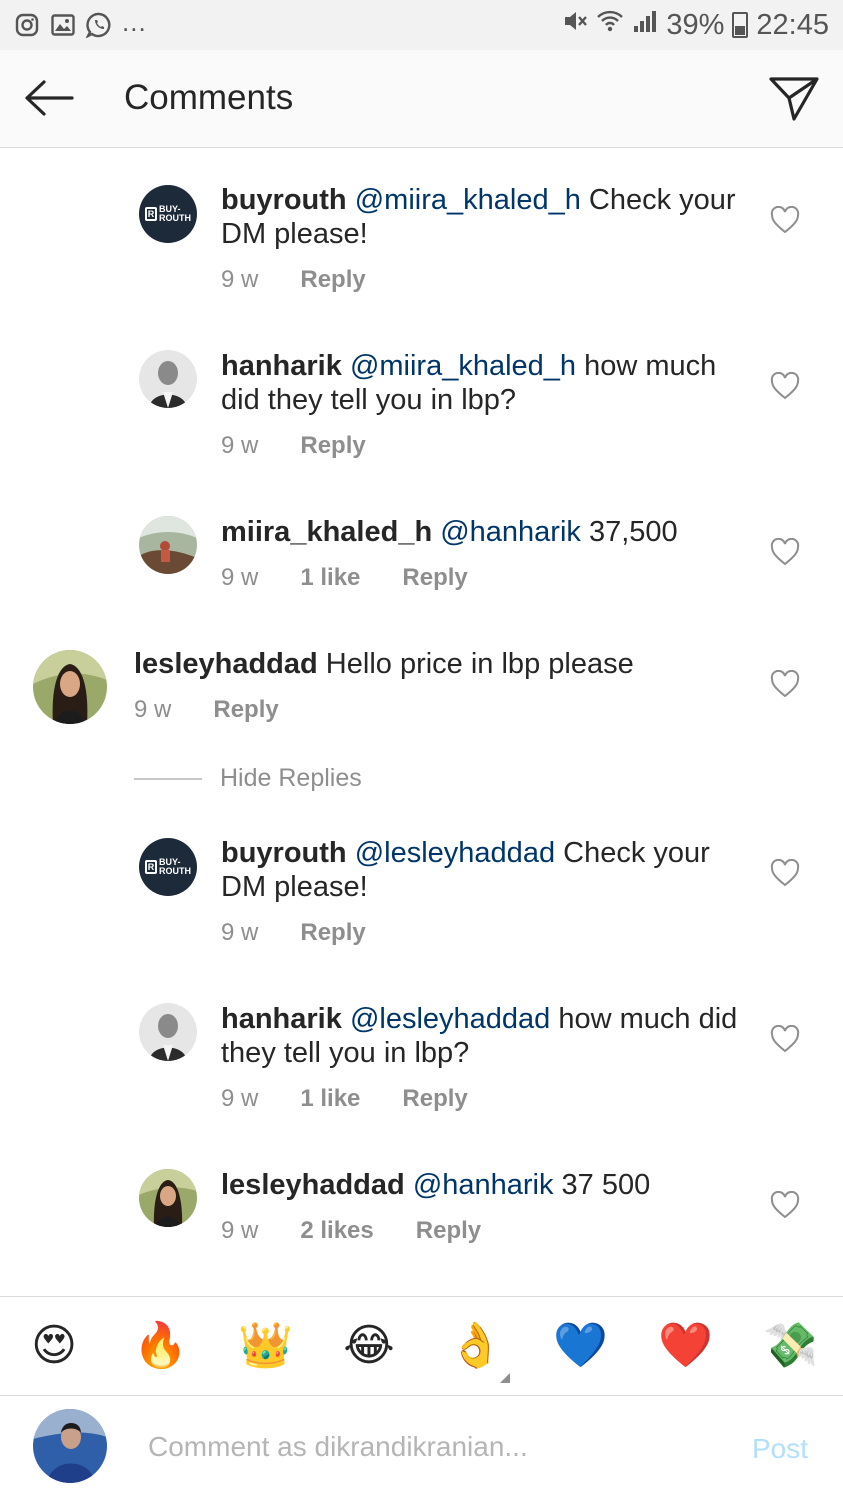 The image size is (843, 1499). Describe the element at coordinates (580, 1346) in the screenshot. I see `blue-heart-emoji-button: 💙` at that location.